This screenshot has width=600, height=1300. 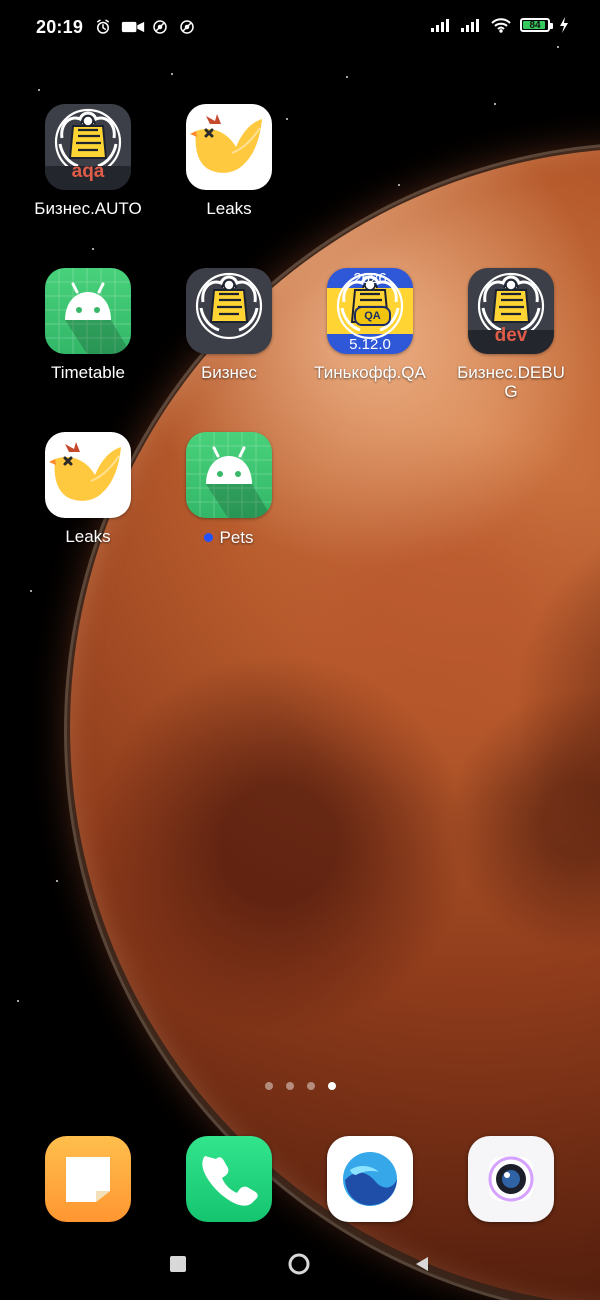 I want to click on browser-icon, so click(x=370, y=1179).